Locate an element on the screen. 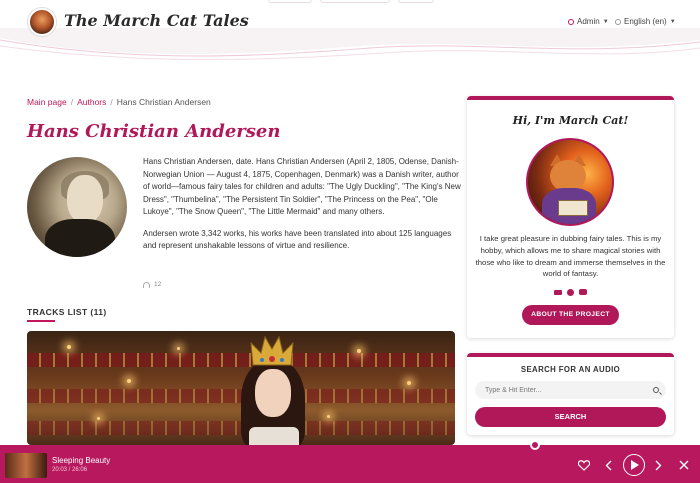 The image size is (700, 483). search-card: SEARCH FOR AN AUDIO SEARCH is located at coordinates (570, 394).